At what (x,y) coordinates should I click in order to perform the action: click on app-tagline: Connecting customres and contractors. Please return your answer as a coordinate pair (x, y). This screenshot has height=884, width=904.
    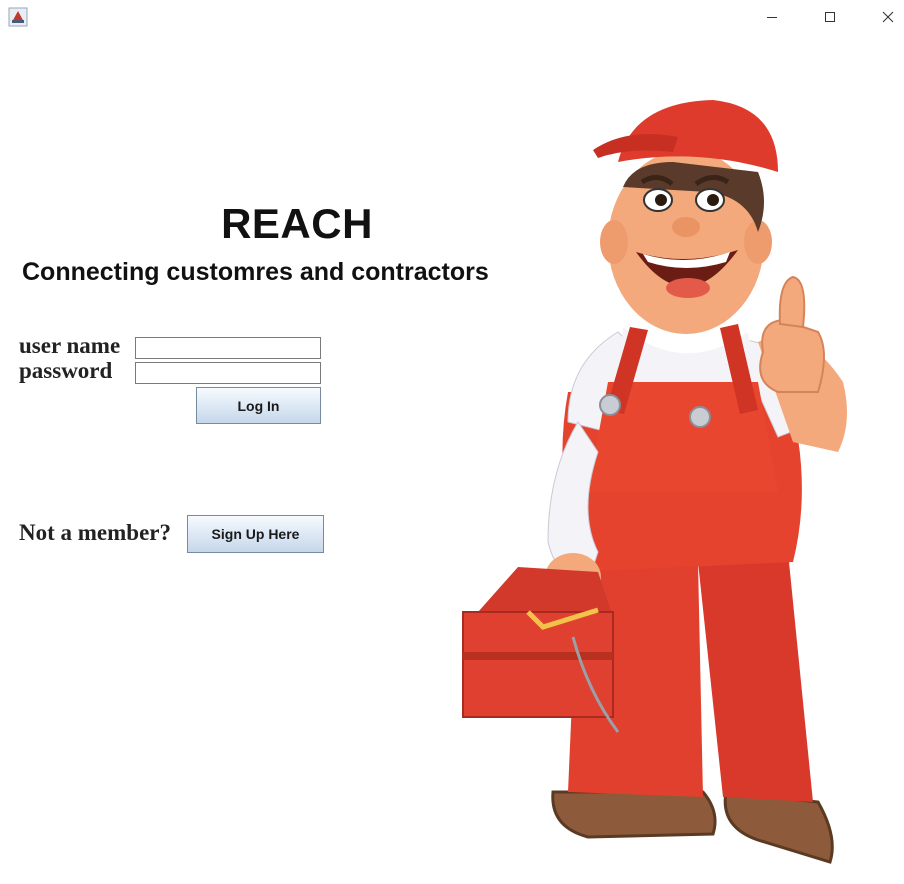
    Looking at the image, I should click on (255, 272).